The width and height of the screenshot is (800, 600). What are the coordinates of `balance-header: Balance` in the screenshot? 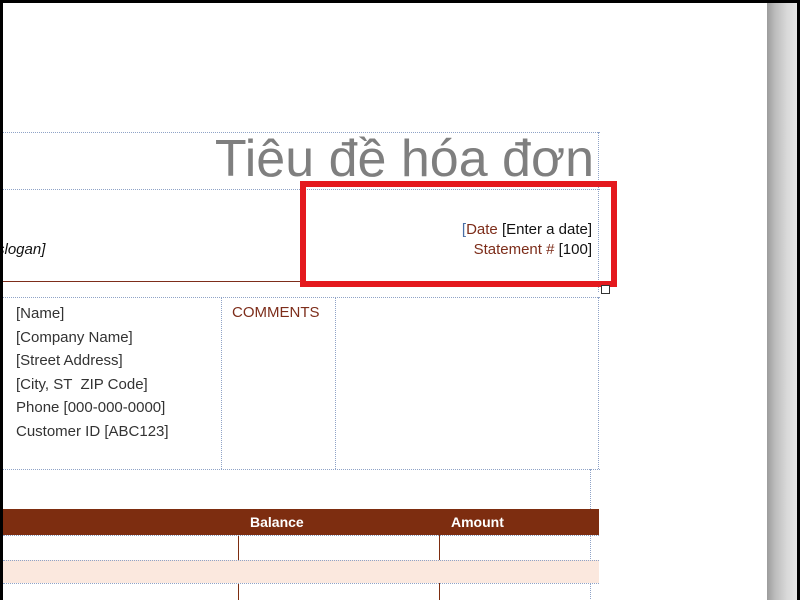 It's located at (277, 522).